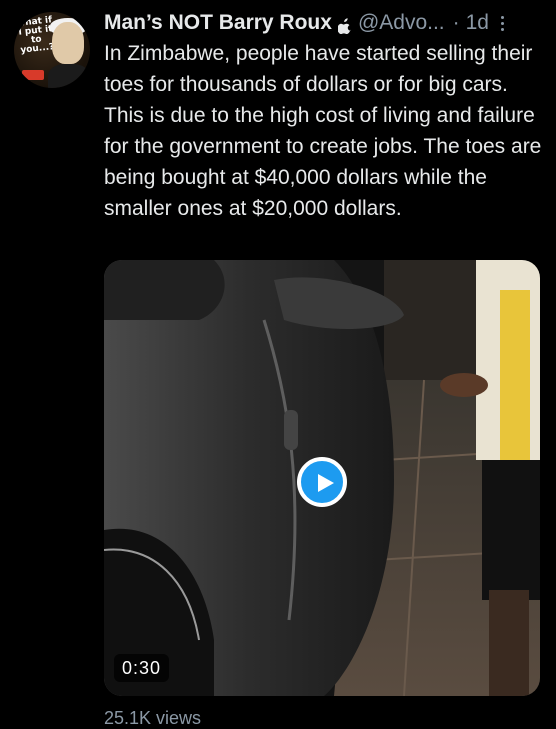  I want to click on avatar-tag, so click(33, 75).